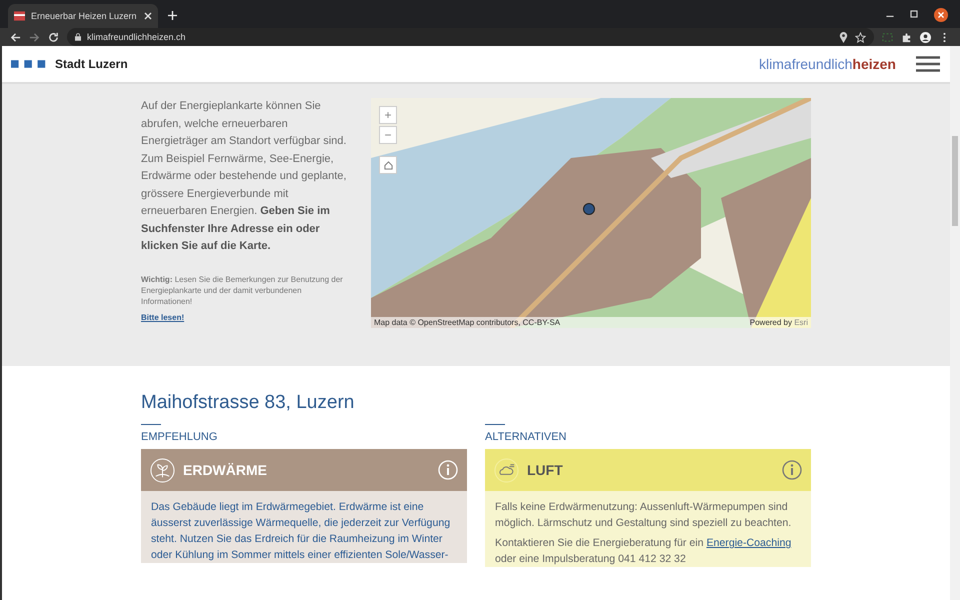  I want to click on puzzle-icon, so click(906, 37).